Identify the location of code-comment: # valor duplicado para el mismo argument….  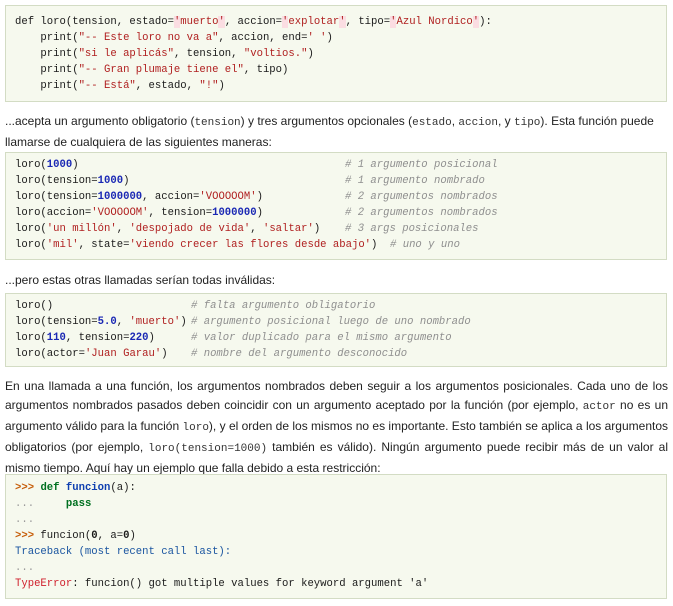
(321, 338).